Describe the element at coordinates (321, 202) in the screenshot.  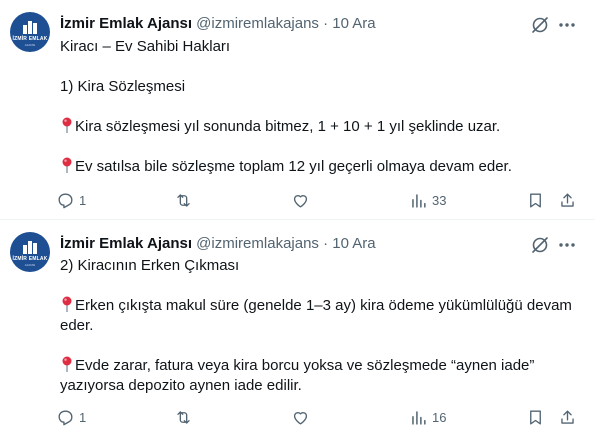
I see `action-bar: 1 33` at that location.